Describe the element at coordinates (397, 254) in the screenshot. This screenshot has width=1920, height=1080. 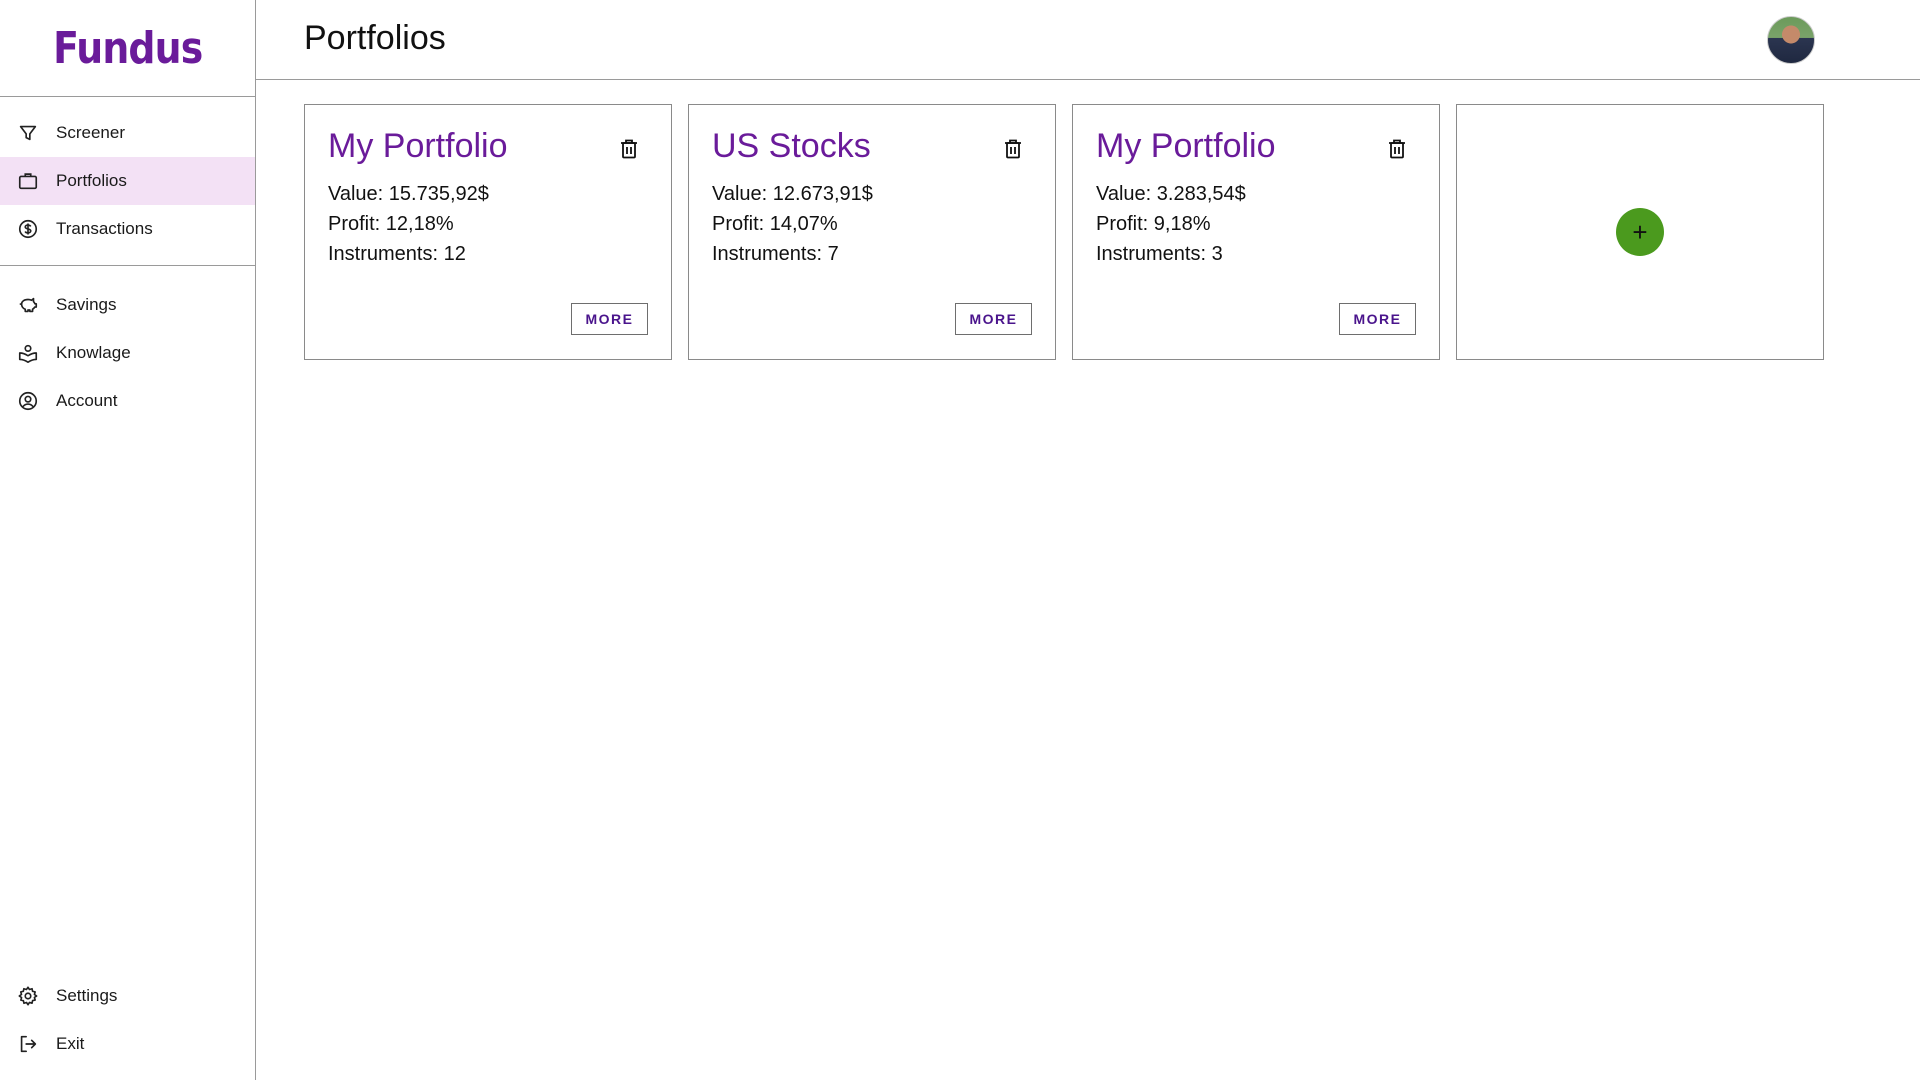
I see `portfolio-instruments: Instruments: 12` at that location.